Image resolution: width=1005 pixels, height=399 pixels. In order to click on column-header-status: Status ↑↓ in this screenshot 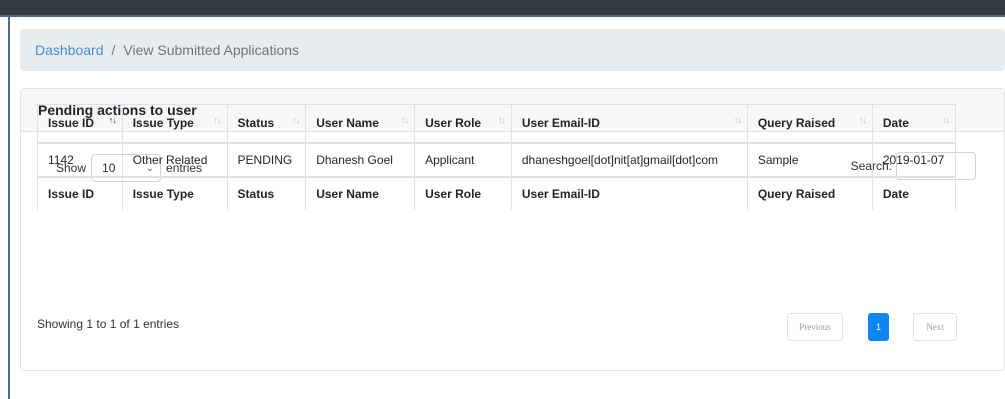, I will do `click(266, 124)`.